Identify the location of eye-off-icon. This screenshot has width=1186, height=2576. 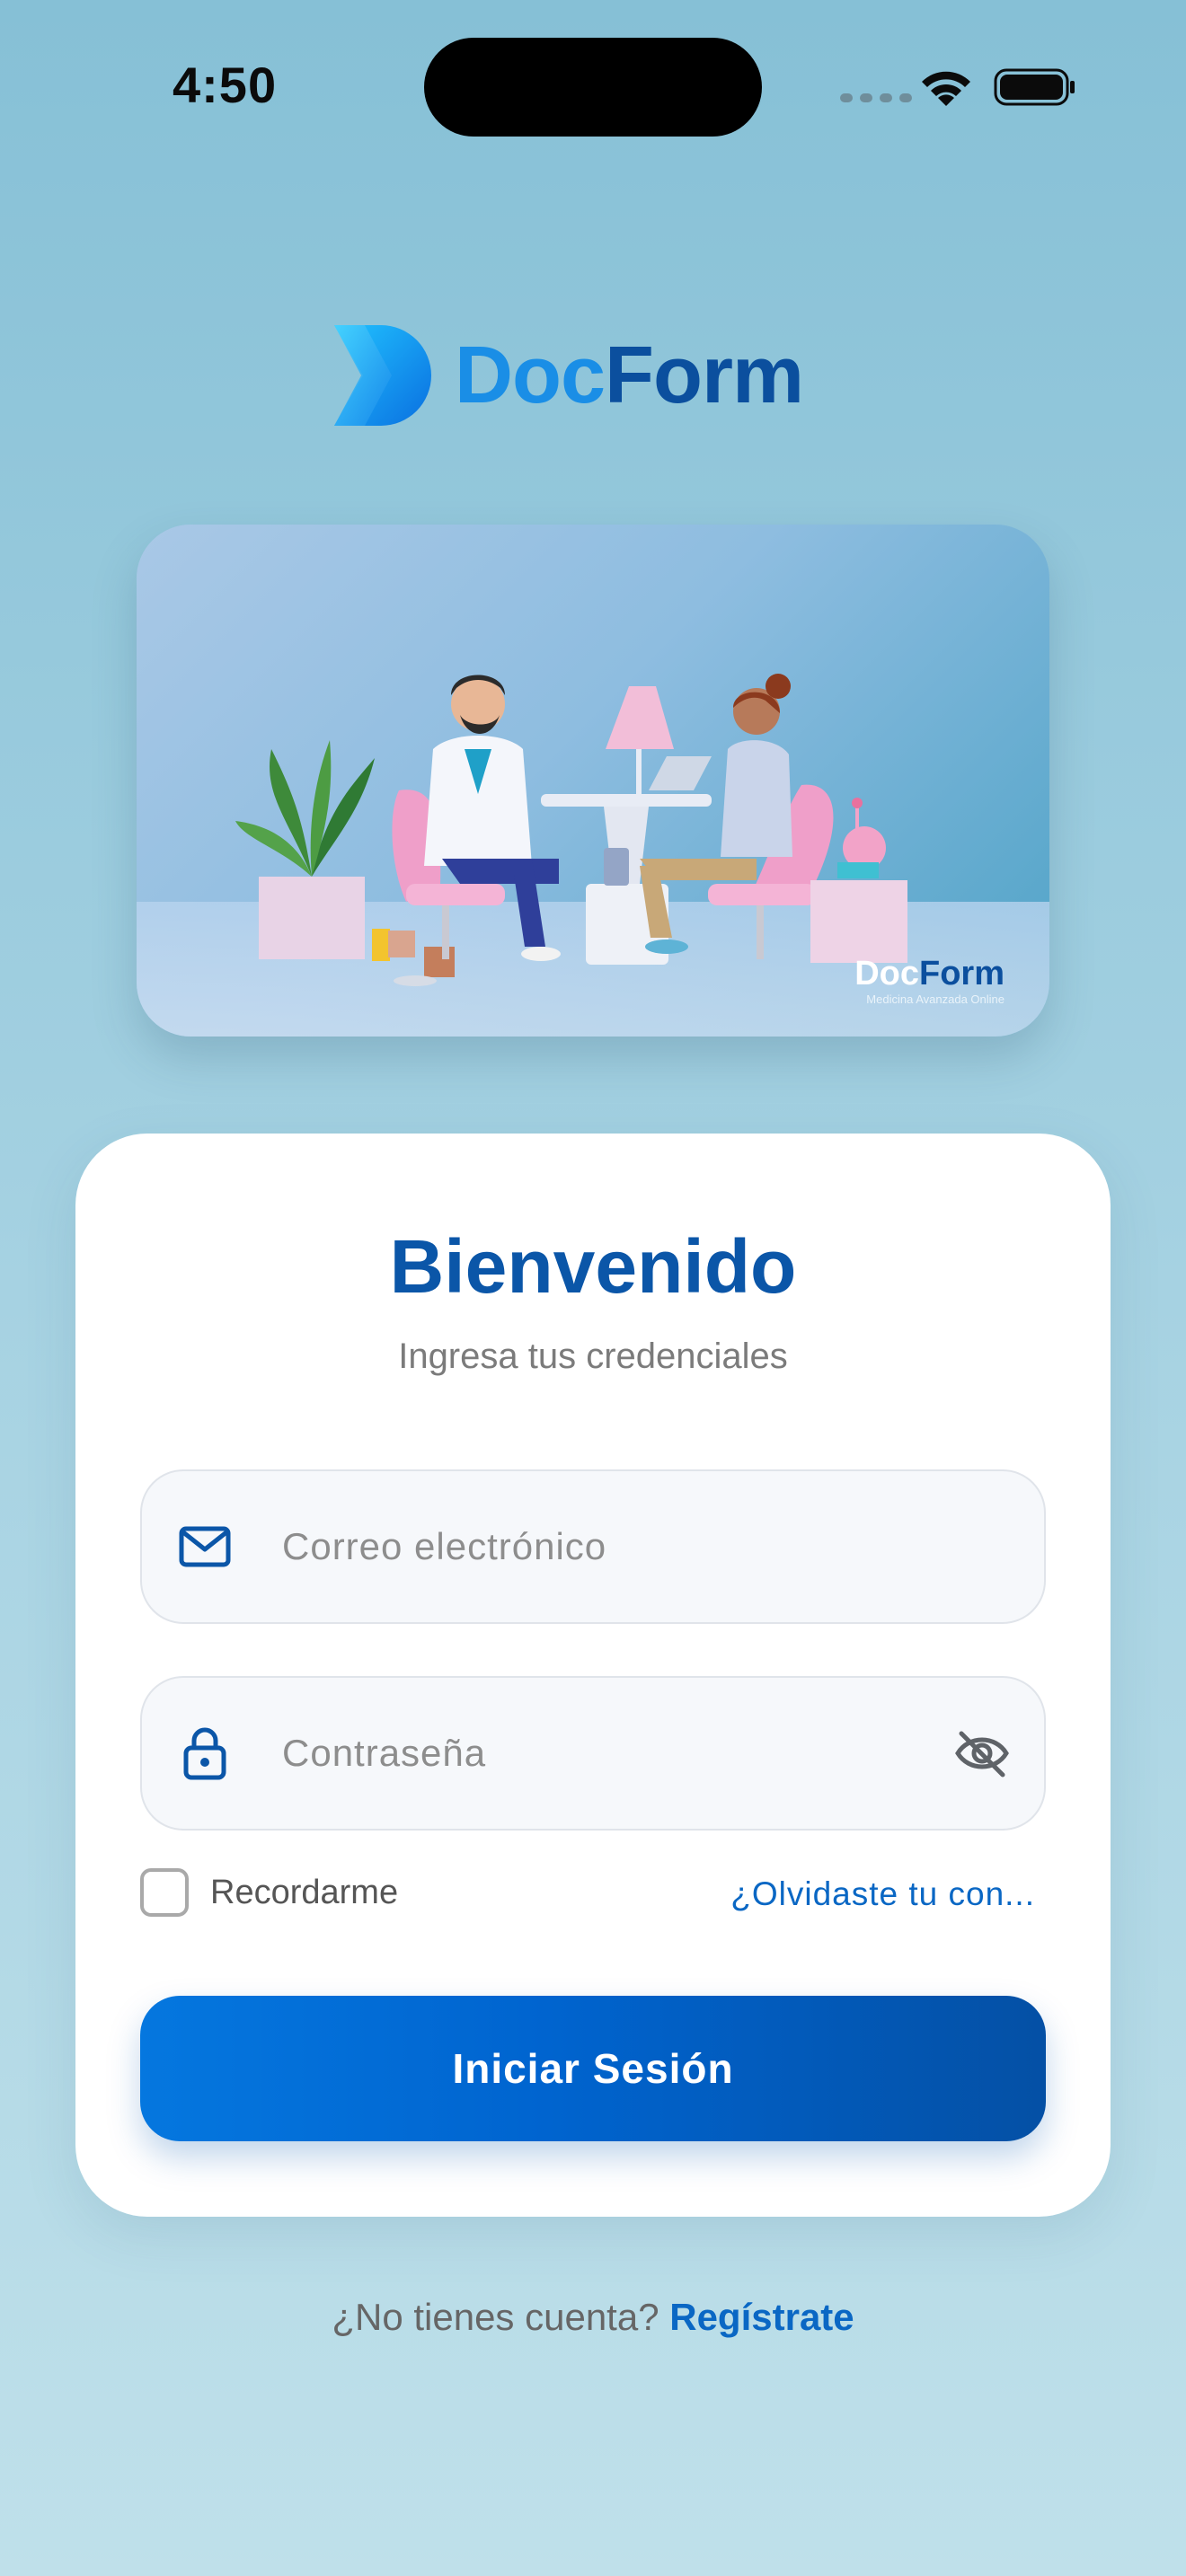
(982, 1755).